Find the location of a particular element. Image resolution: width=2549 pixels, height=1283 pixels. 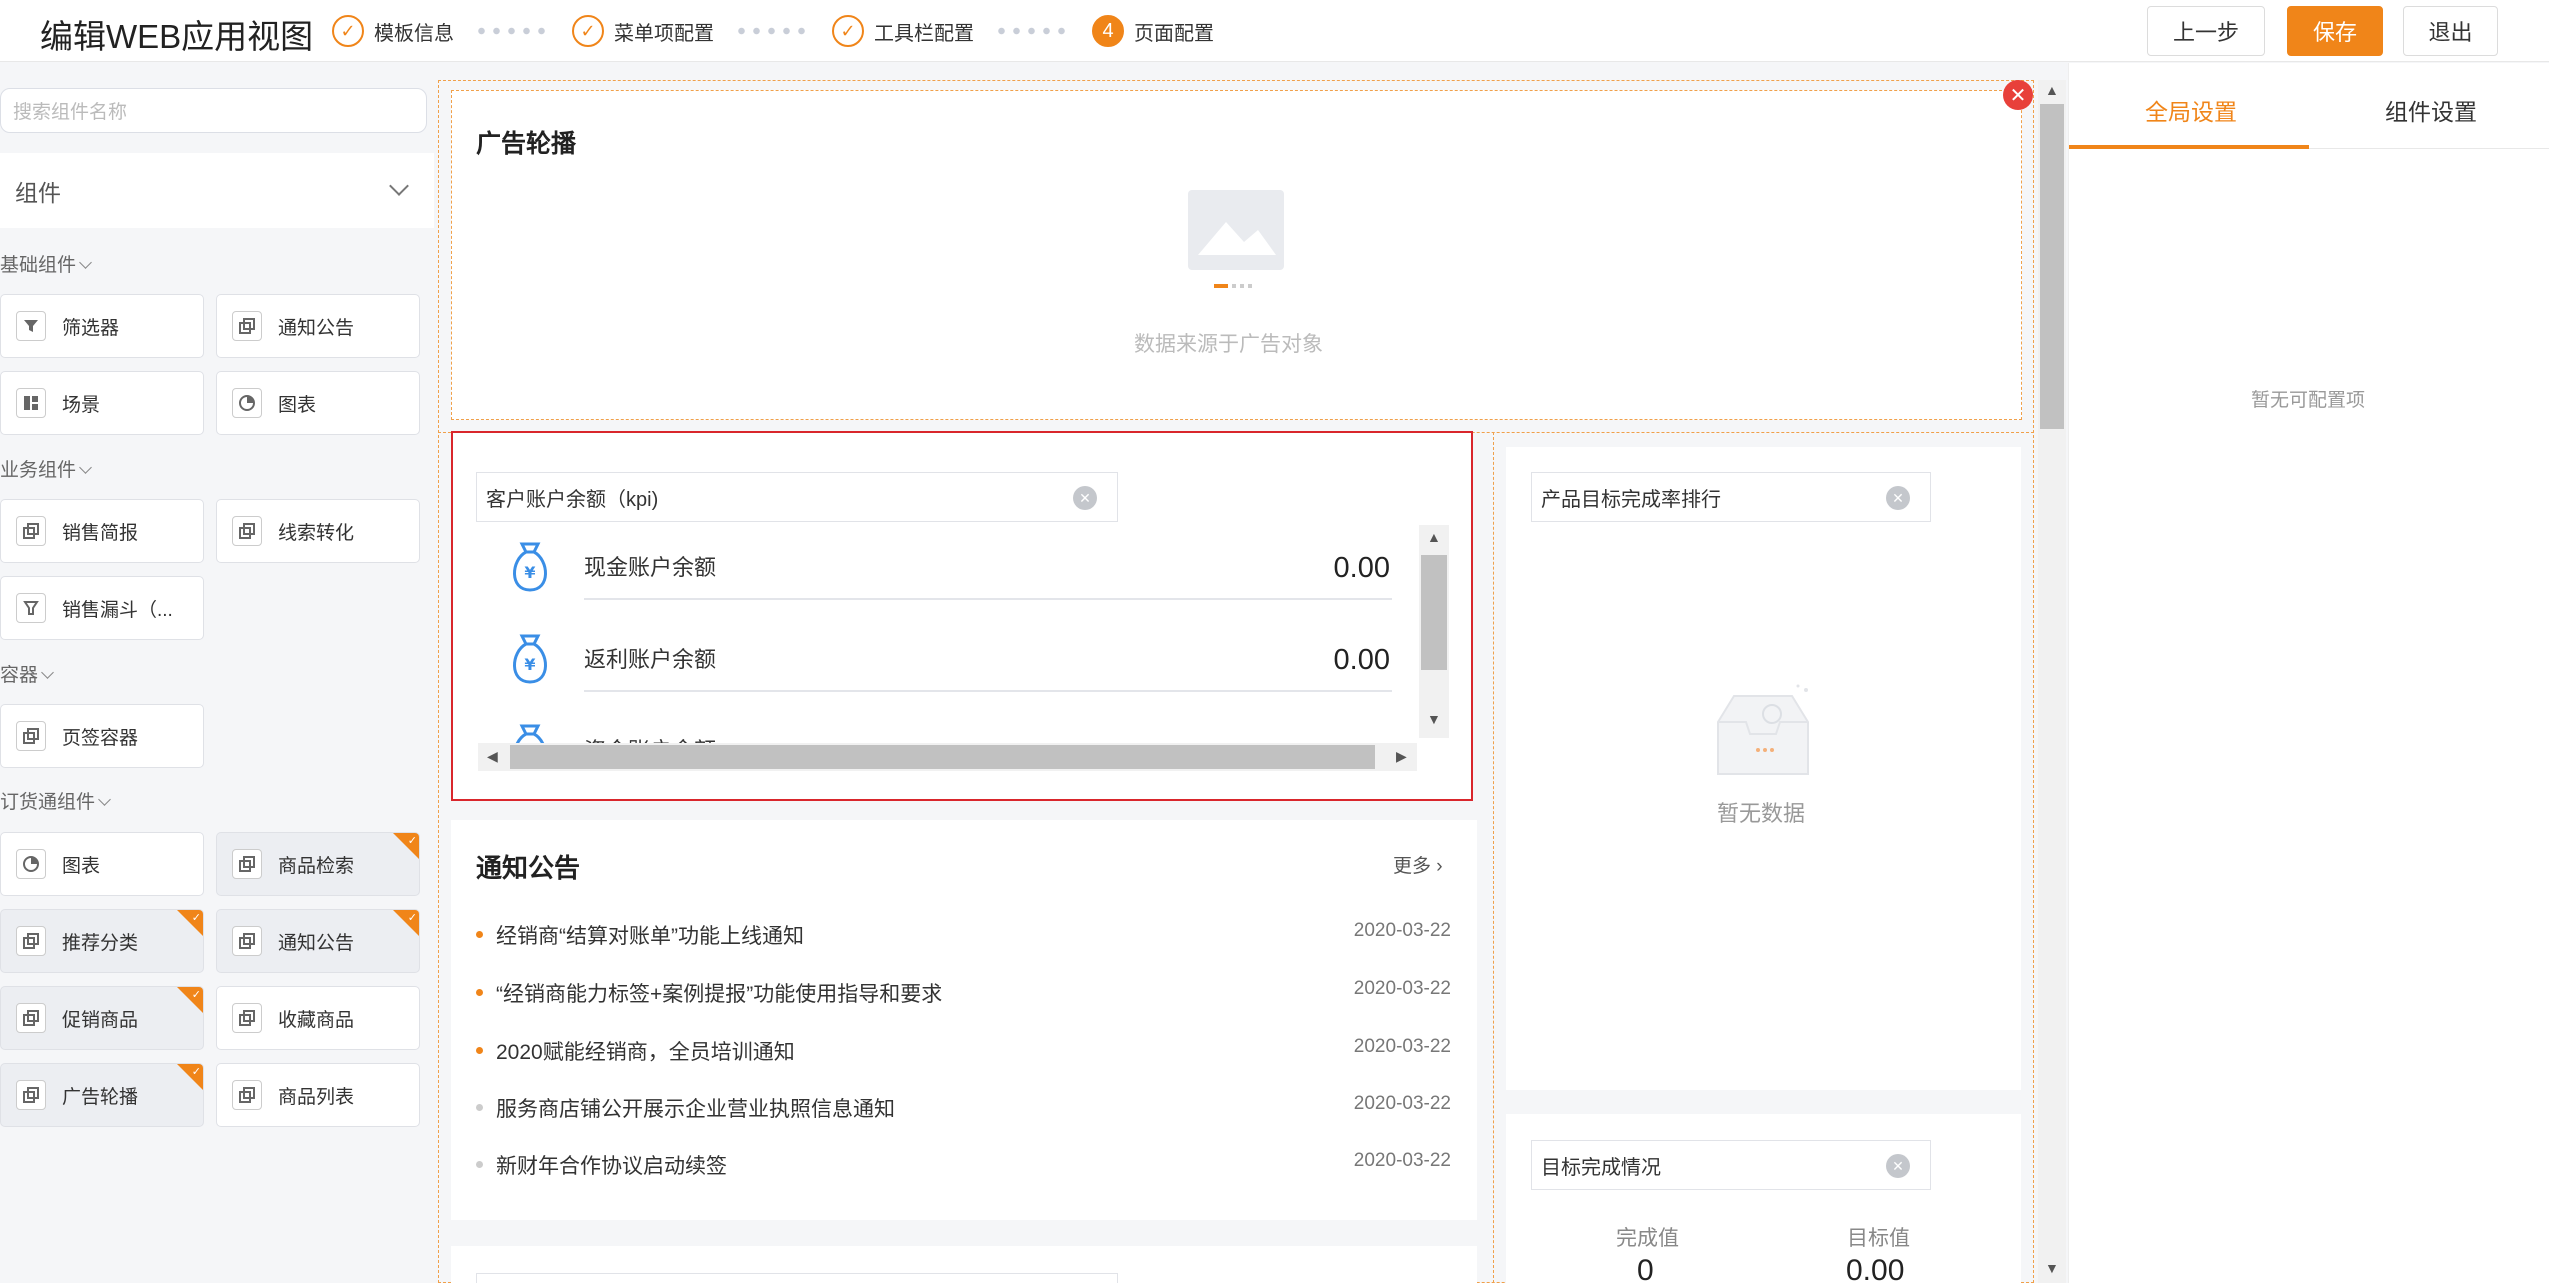

component-recommended-category: 推荐分类 ✓ is located at coordinates (102, 941).